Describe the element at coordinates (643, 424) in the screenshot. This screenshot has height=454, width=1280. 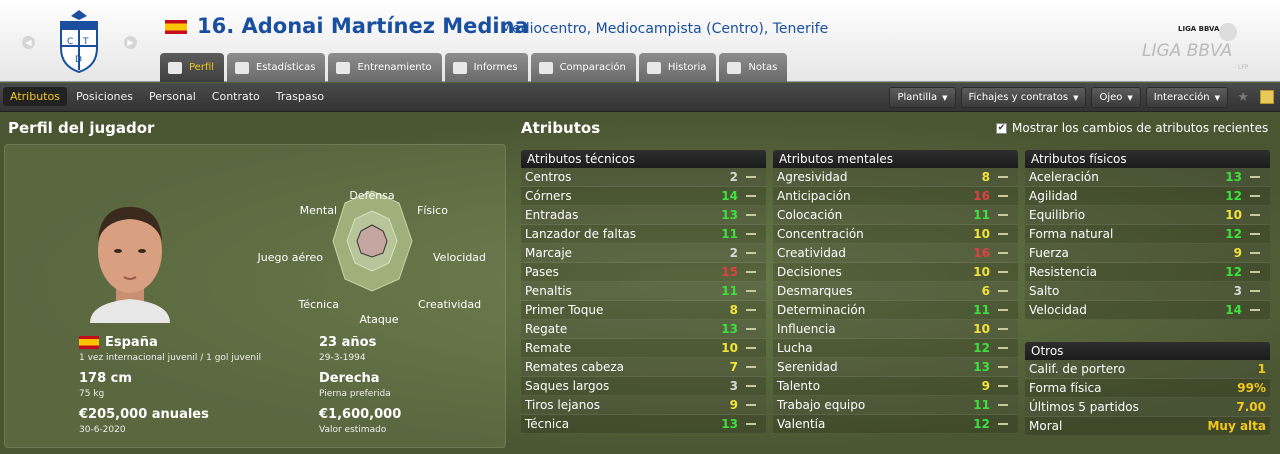
I see `attribute-row: Técnica 13` at that location.